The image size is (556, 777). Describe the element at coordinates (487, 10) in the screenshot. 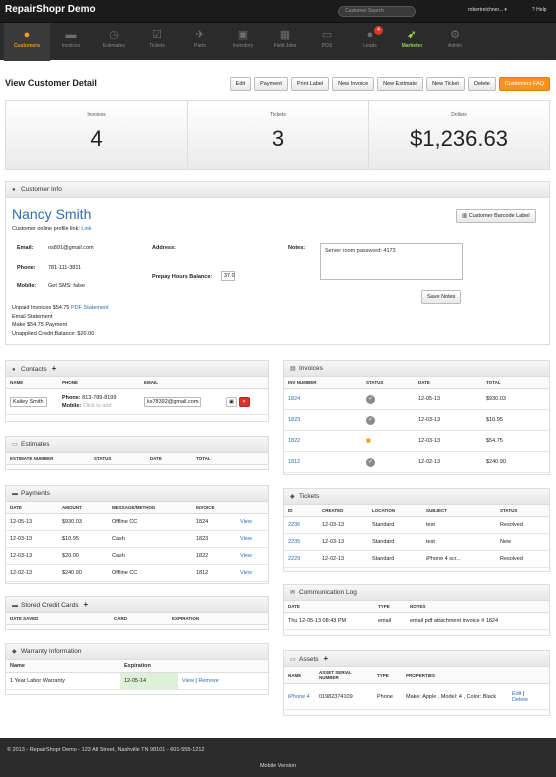

I see `user-menu: robertreichner... ▾` at that location.